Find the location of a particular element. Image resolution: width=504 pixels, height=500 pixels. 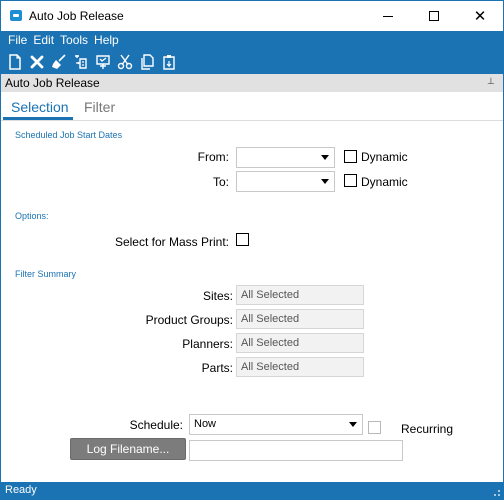

dynamic-from-checkbox is located at coordinates (350, 156).